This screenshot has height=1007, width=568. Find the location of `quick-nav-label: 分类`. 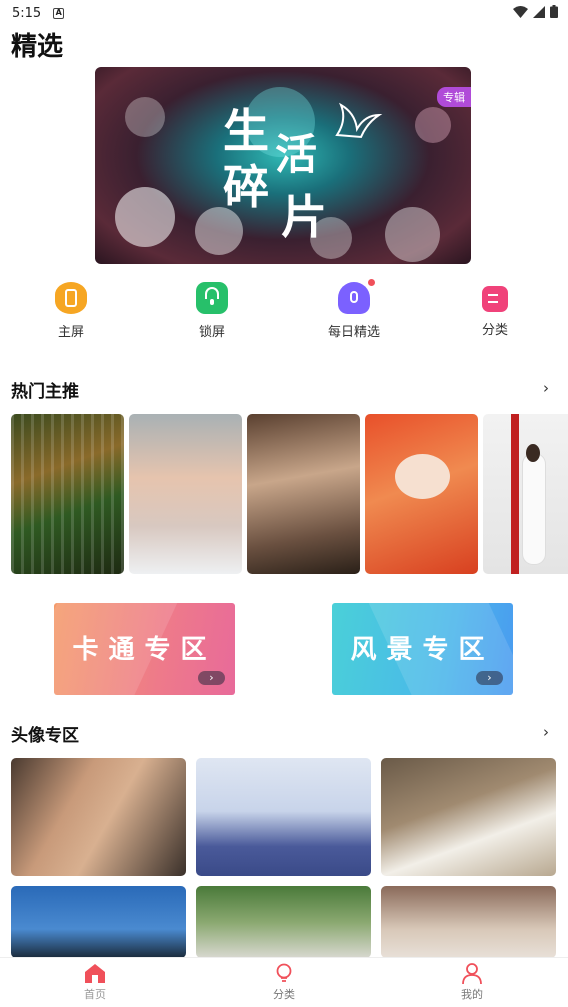

quick-nav-label: 分类 is located at coordinates (494, 330).